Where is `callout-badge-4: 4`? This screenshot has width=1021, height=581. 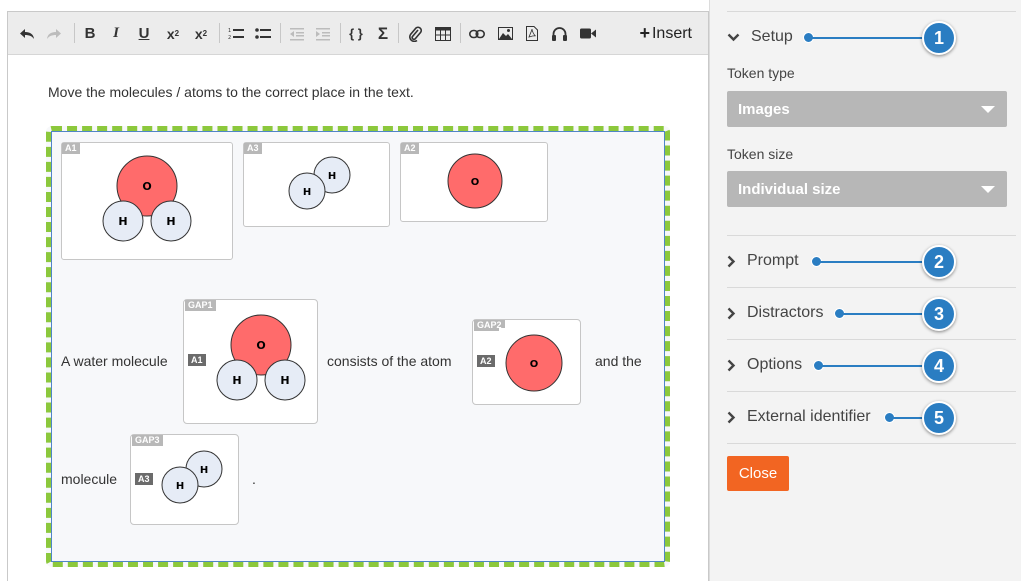
callout-badge-4: 4 is located at coordinates (939, 366).